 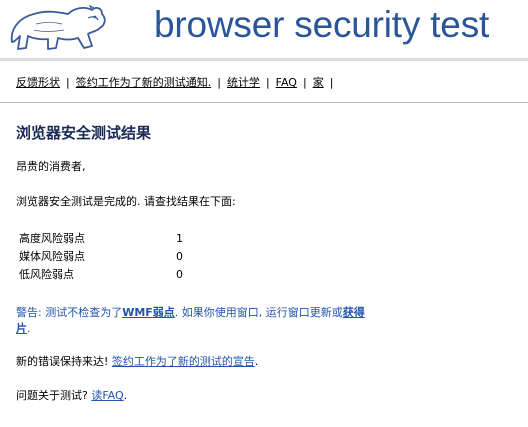 I want to click on page-title: 浏览器安全测试结果, so click(x=84, y=133).